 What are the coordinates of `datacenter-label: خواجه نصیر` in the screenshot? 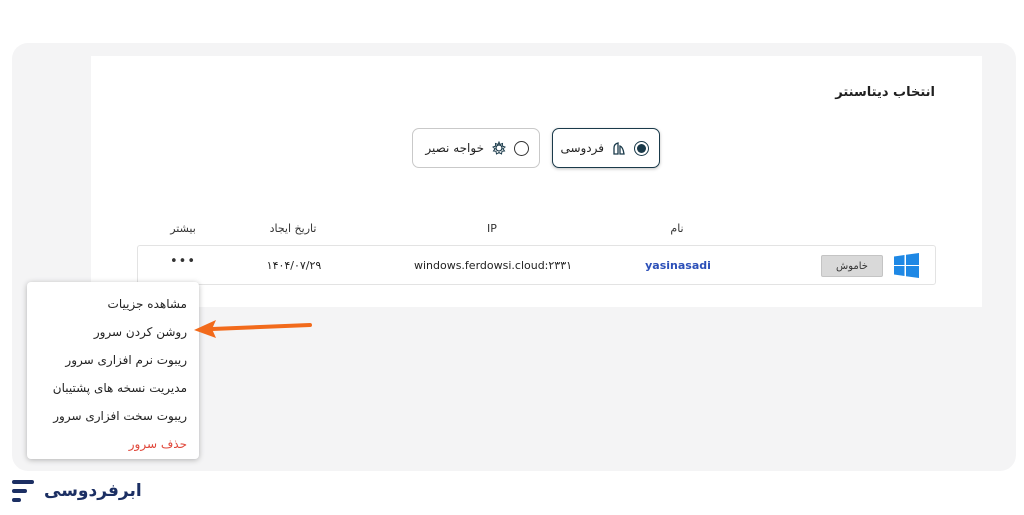 It's located at (454, 148).